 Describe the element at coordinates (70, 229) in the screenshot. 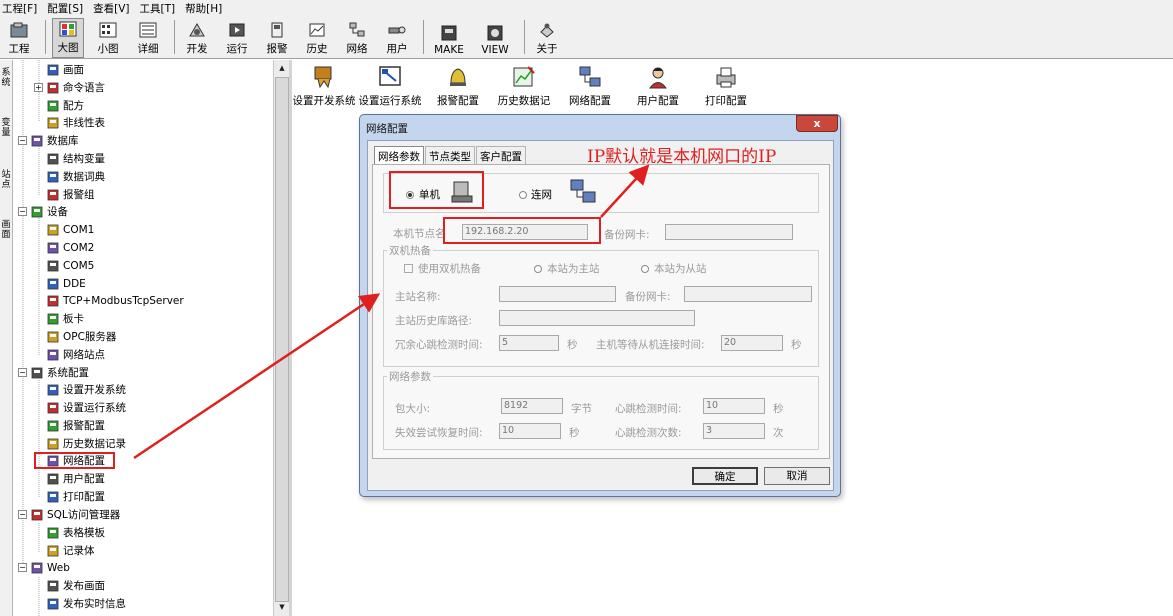

I see `tree-item: COM1` at that location.